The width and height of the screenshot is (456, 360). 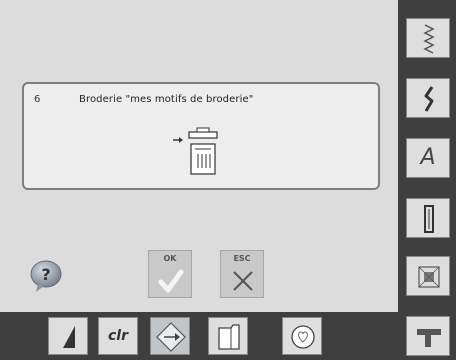 I want to click on buttonhole-icon, so click(x=429, y=219).